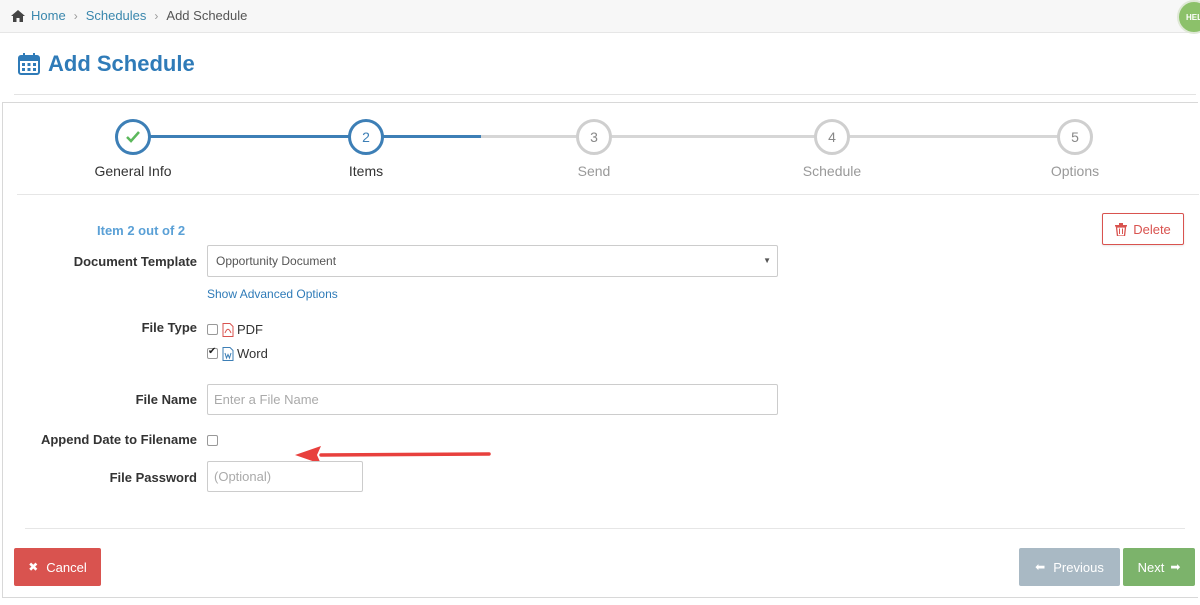 The height and width of the screenshot is (605, 1200). Describe the element at coordinates (1121, 229) in the screenshot. I see `trash-icon` at that location.